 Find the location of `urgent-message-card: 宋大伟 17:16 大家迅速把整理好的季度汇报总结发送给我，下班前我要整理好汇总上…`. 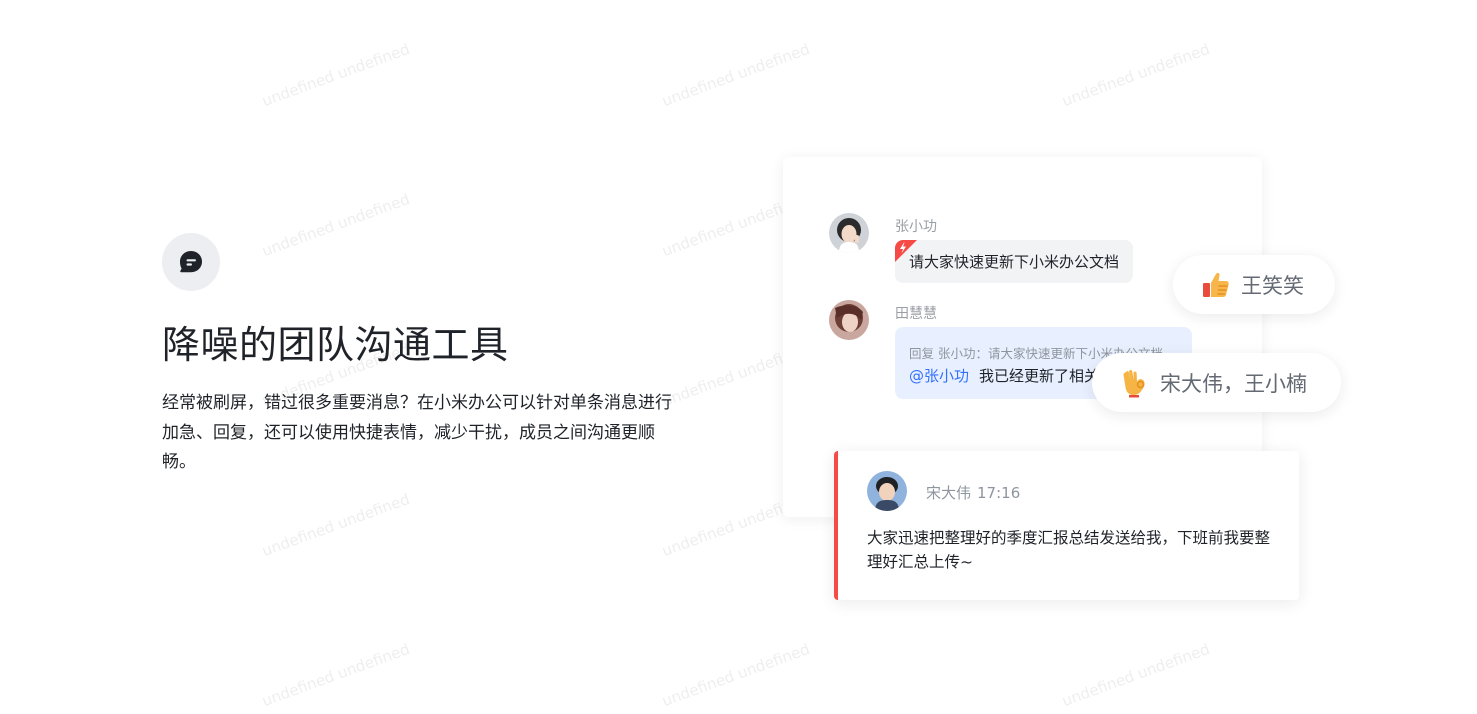

urgent-message-card: 宋大伟 17:16 大家迅速把整理好的季度汇报总结发送给我，下班前我要整理好汇总上… is located at coordinates (1066, 525).